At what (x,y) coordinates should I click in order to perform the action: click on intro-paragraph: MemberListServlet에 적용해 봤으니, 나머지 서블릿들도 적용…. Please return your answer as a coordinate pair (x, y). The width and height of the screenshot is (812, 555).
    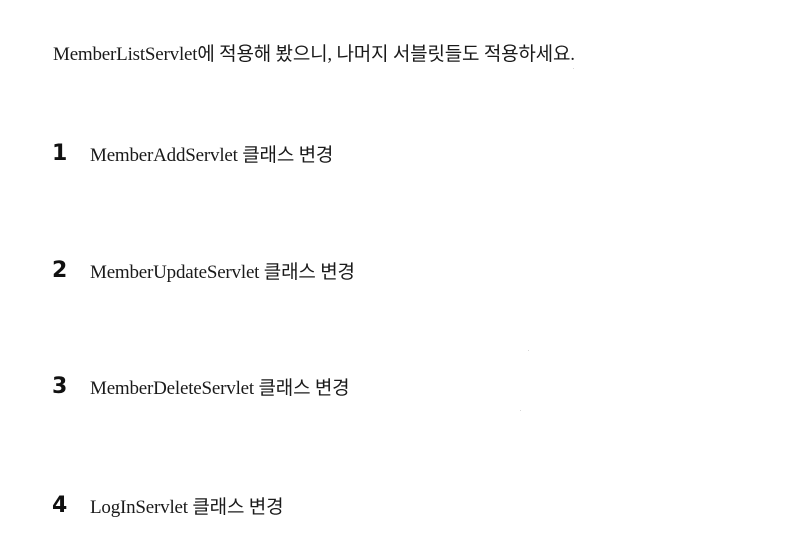
    Looking at the image, I should click on (314, 54).